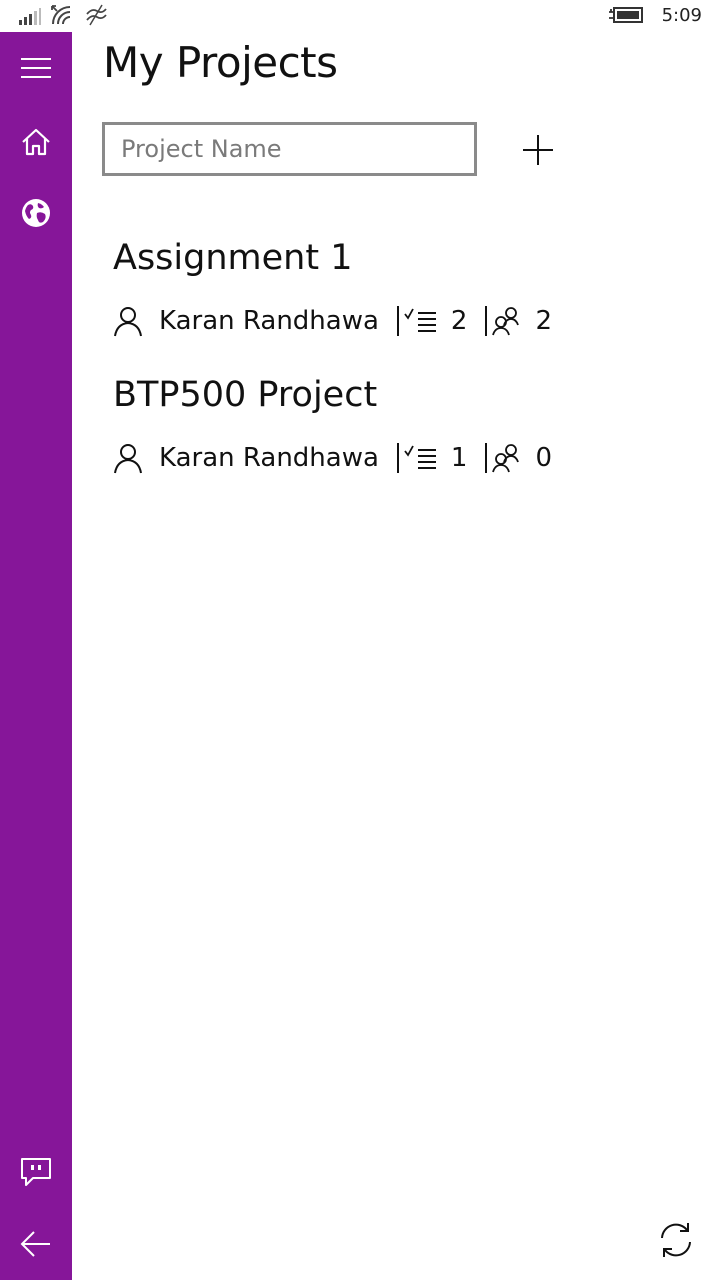 This screenshot has width=720, height=1280. Describe the element at coordinates (393, 458) in the screenshot. I see `project-meta: Karan Randhawa 1 0` at that location.